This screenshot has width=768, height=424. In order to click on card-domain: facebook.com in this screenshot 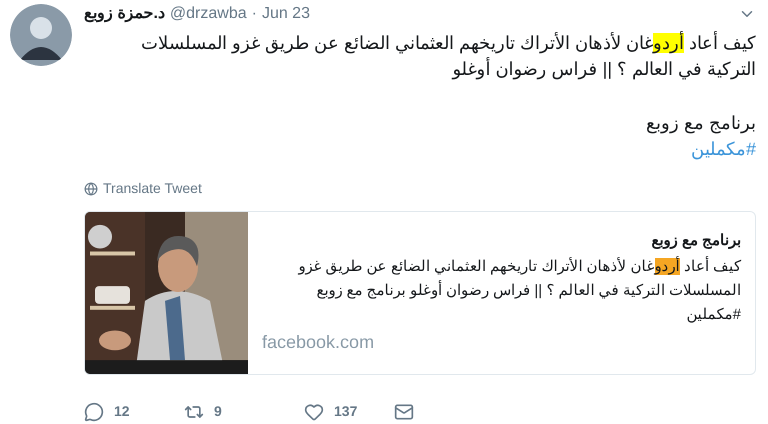, I will do `click(318, 342)`.